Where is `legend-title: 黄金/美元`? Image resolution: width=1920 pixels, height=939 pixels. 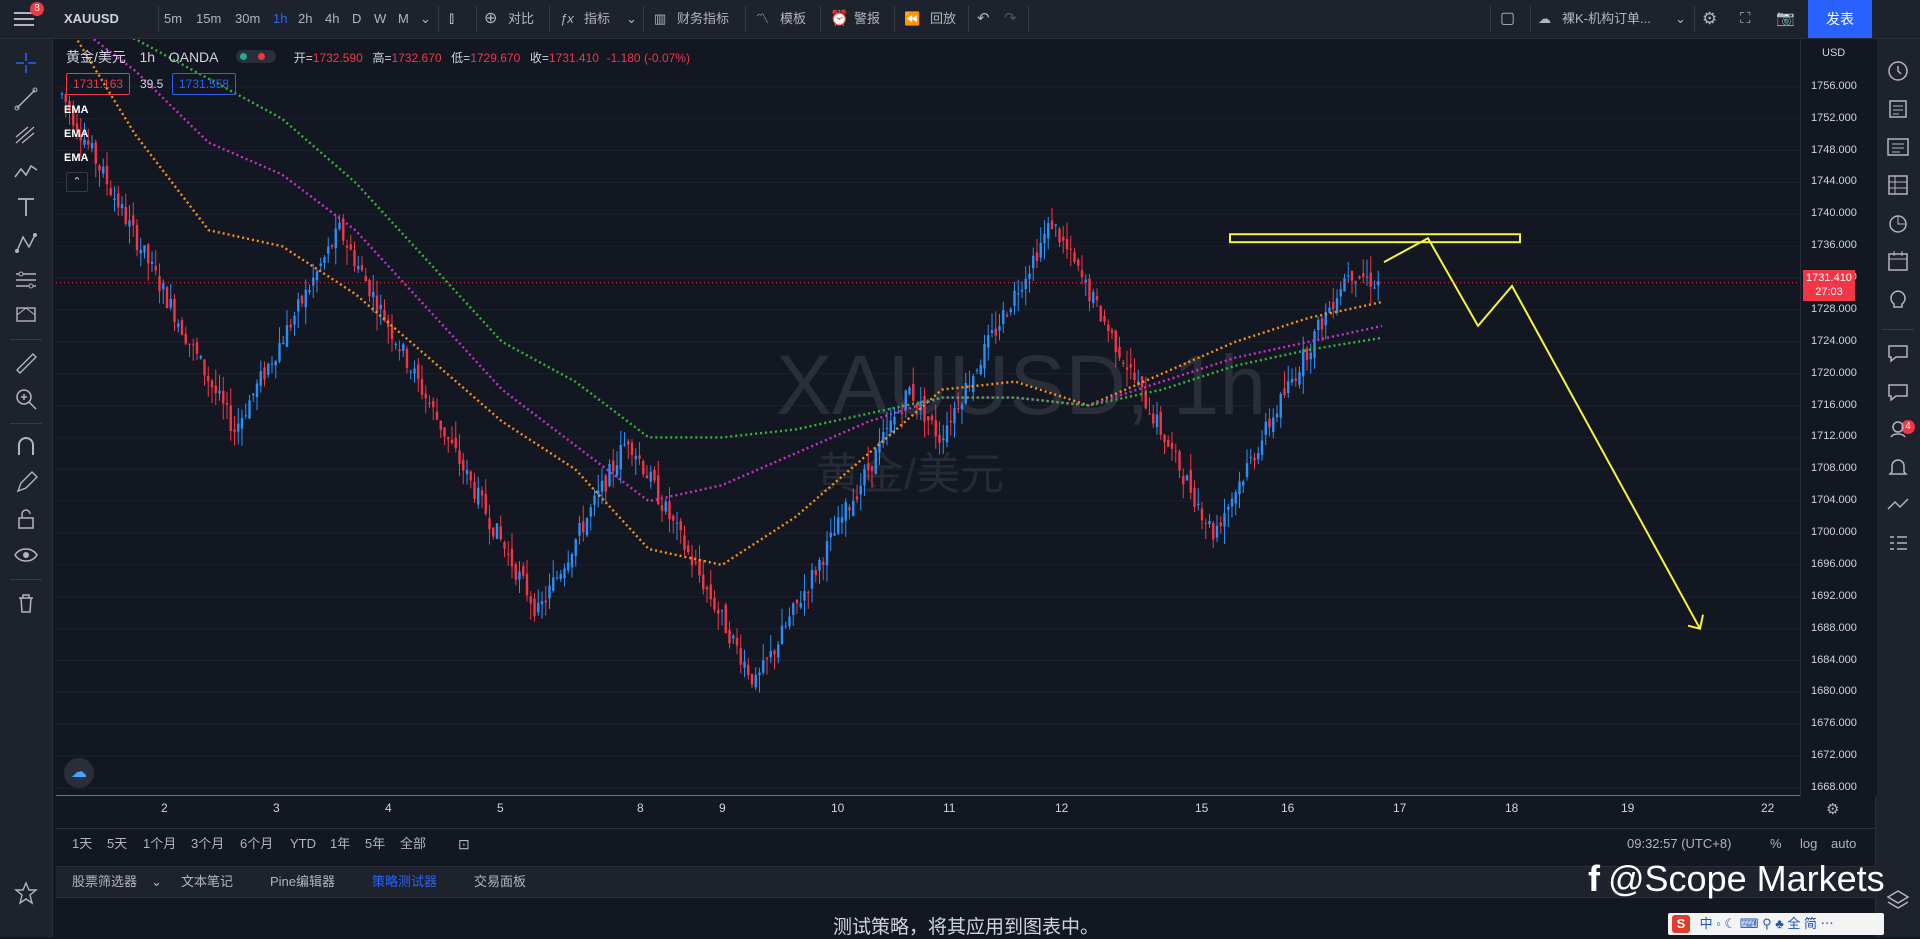 legend-title: 黄金/美元 is located at coordinates (96, 57).